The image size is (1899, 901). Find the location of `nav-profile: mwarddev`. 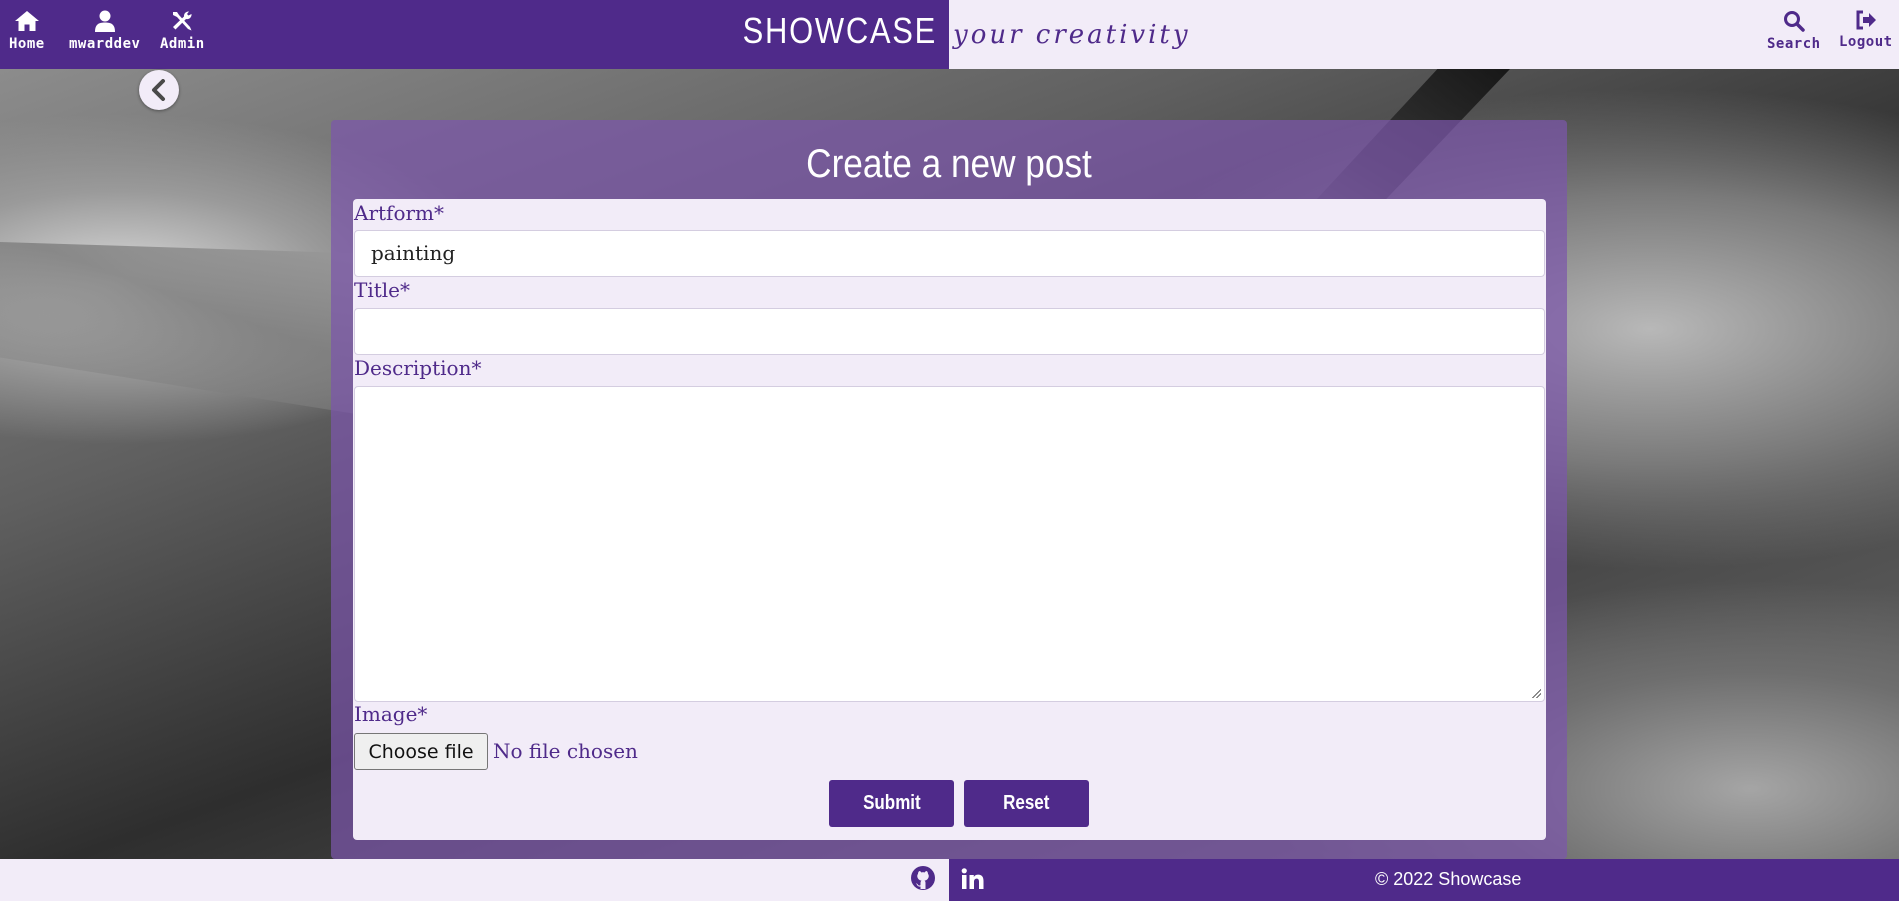

nav-profile: mwarddev is located at coordinates (104, 31).